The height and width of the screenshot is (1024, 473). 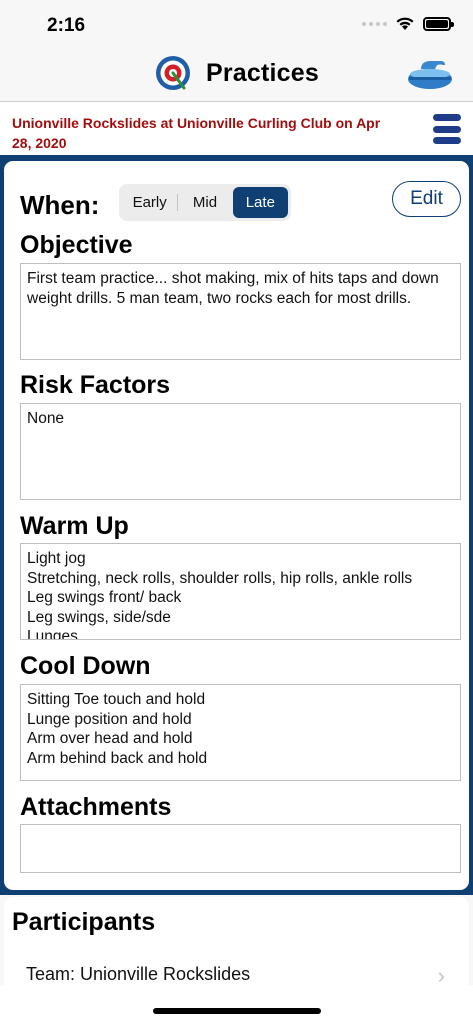 What do you see at coordinates (138, 974) in the screenshot?
I see `participant-team-label: Team: Unionville Rockslides` at bounding box center [138, 974].